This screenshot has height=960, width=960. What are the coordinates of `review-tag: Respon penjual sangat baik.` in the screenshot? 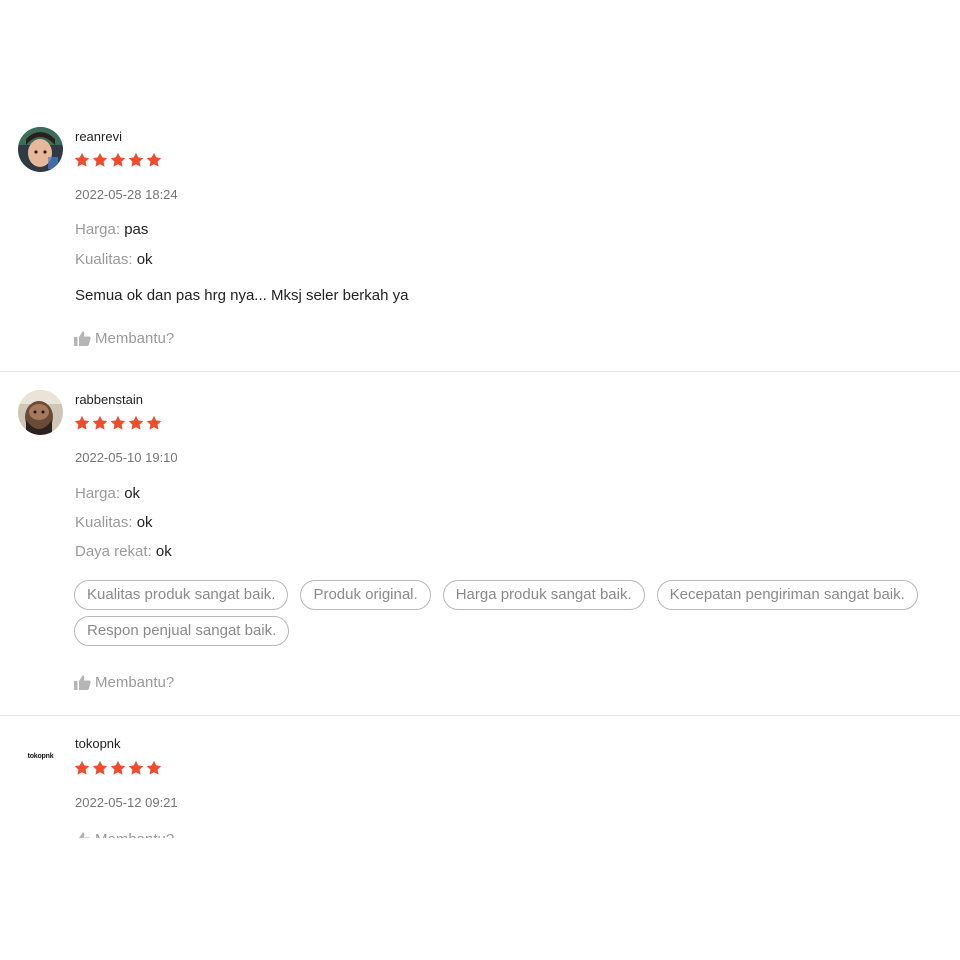 It's located at (182, 631).